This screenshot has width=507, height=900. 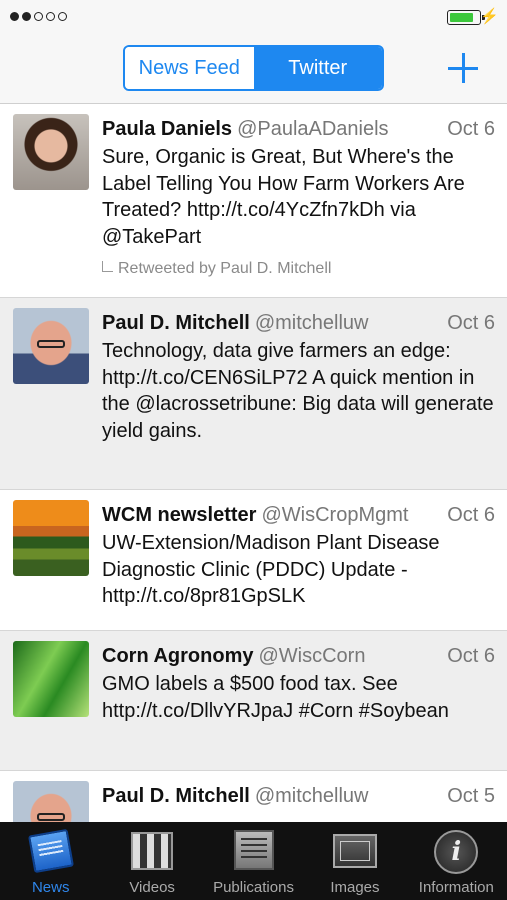 I want to click on info-icon: i, so click(x=456, y=852).